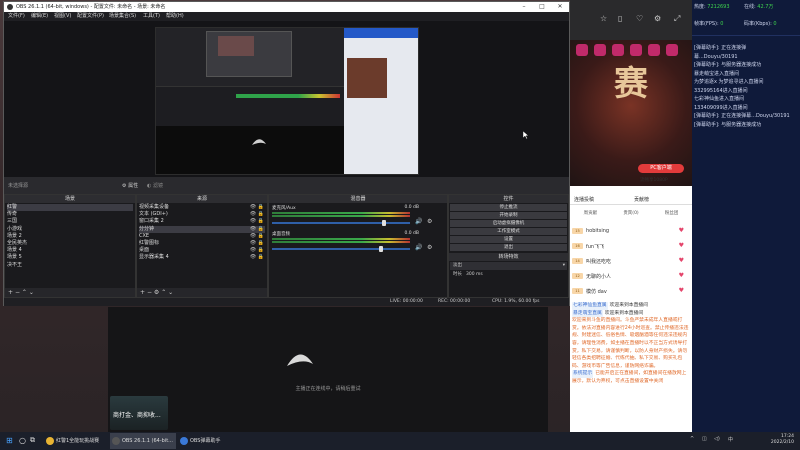 Image resolution: width=800 pixels, height=450 pixels. I want to click on source-item: 红警图标 👁 🔒, so click(202, 243).